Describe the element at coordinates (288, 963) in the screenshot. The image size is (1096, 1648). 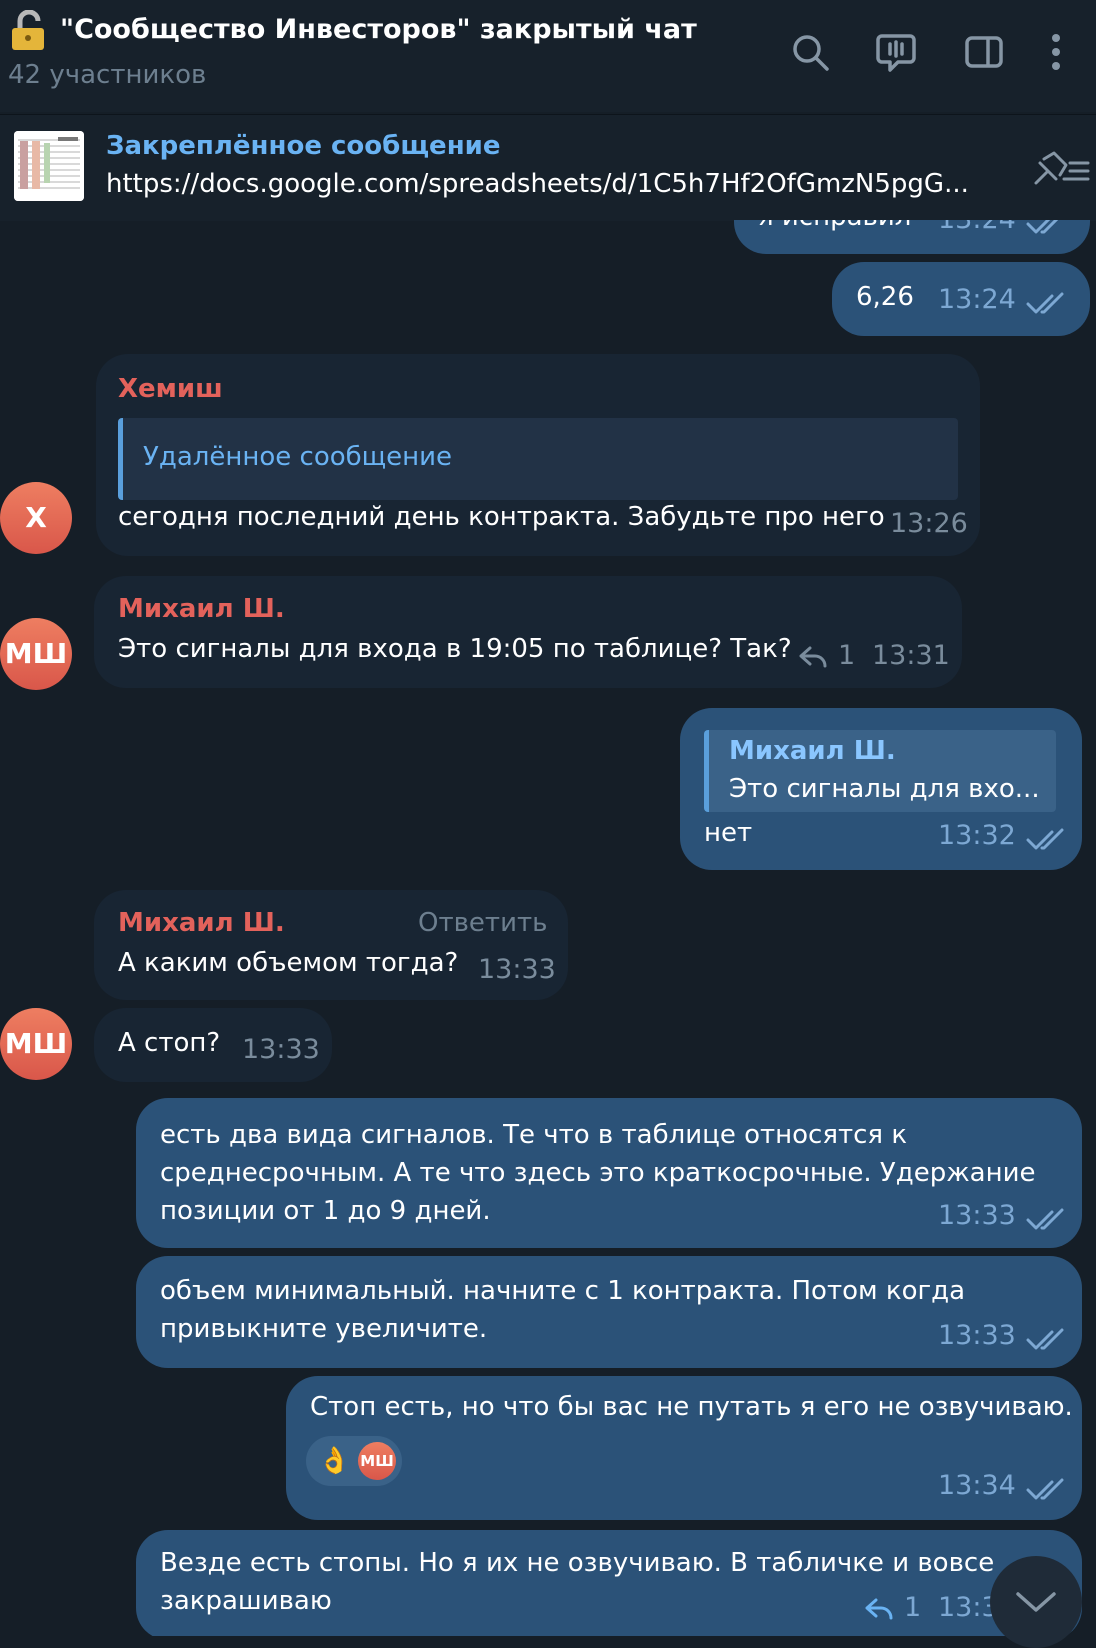
I see `message-text: А каким объемом тогда?` at that location.